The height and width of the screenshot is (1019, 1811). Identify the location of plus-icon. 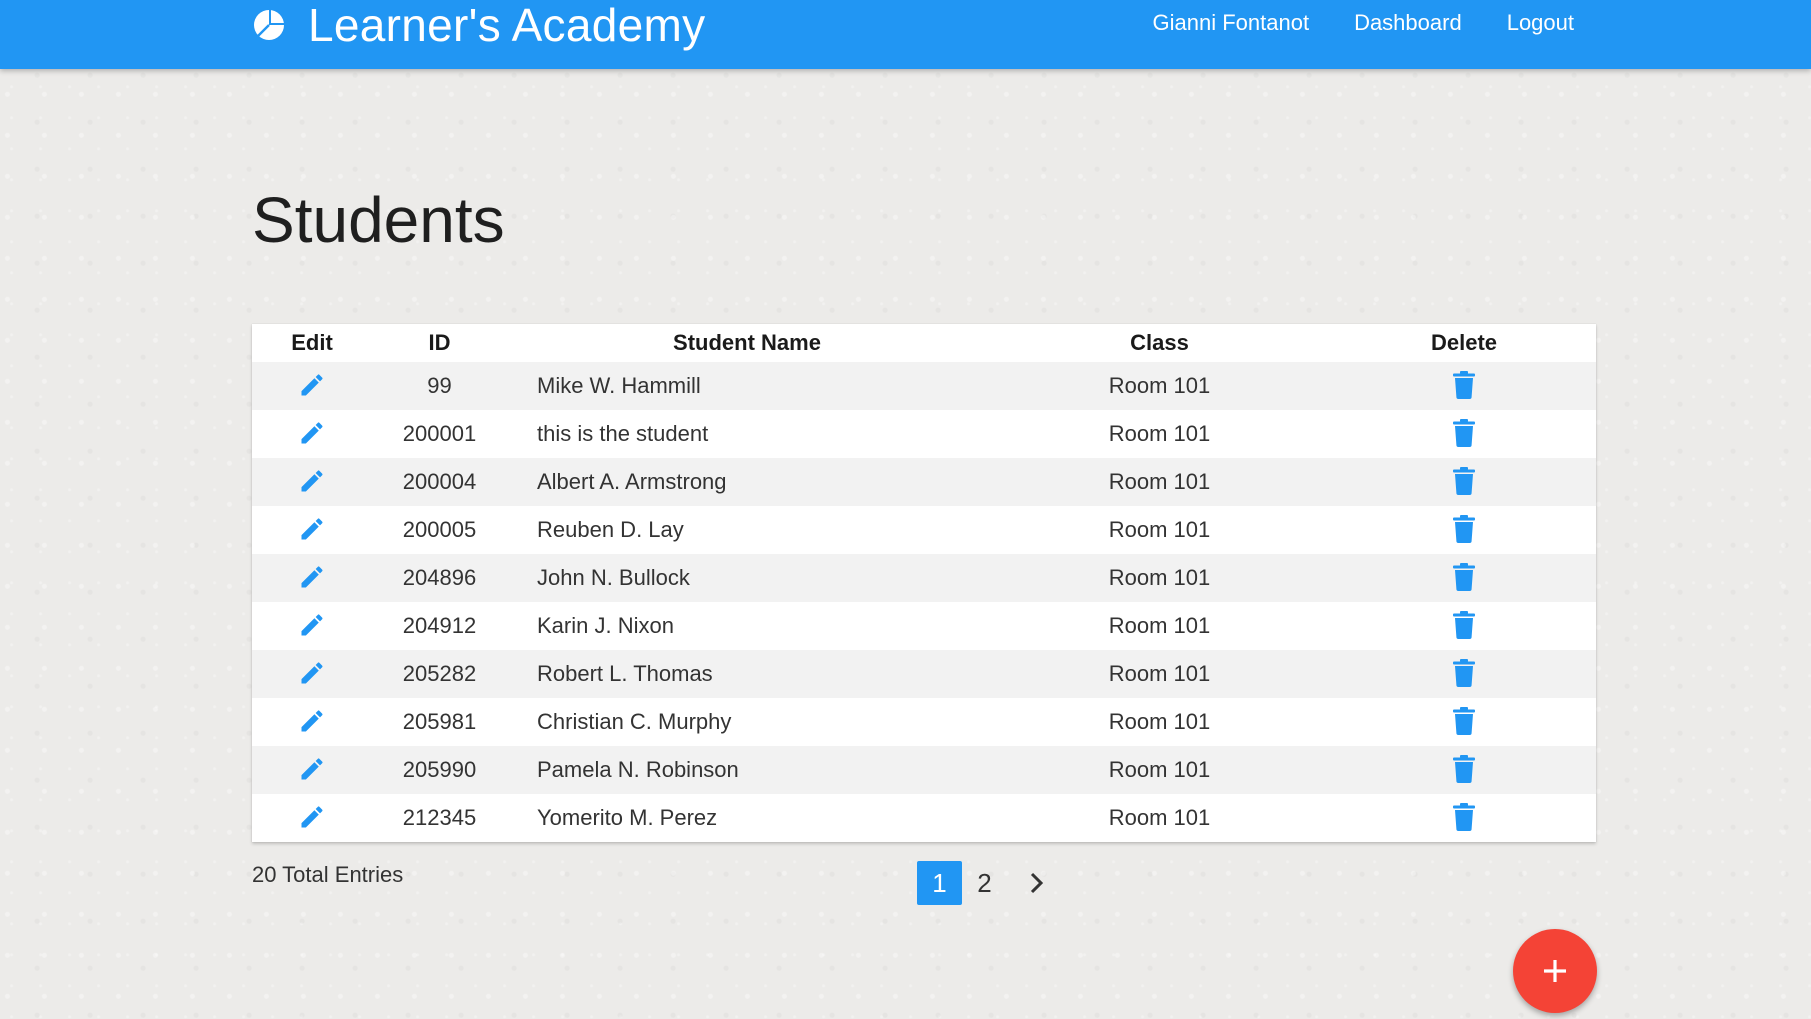
(1555, 971).